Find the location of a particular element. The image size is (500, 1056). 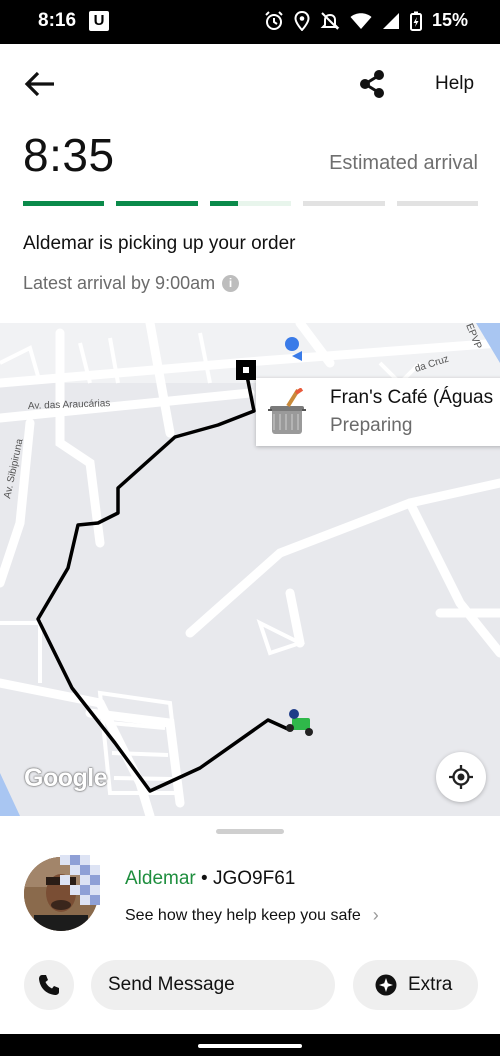

delivery-progress-bar is located at coordinates (251, 203).